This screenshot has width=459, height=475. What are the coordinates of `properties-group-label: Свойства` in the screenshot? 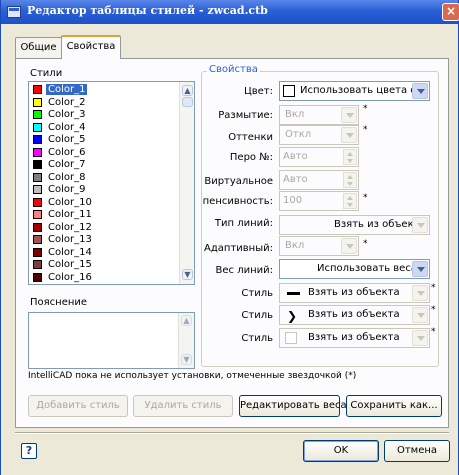 It's located at (233, 69).